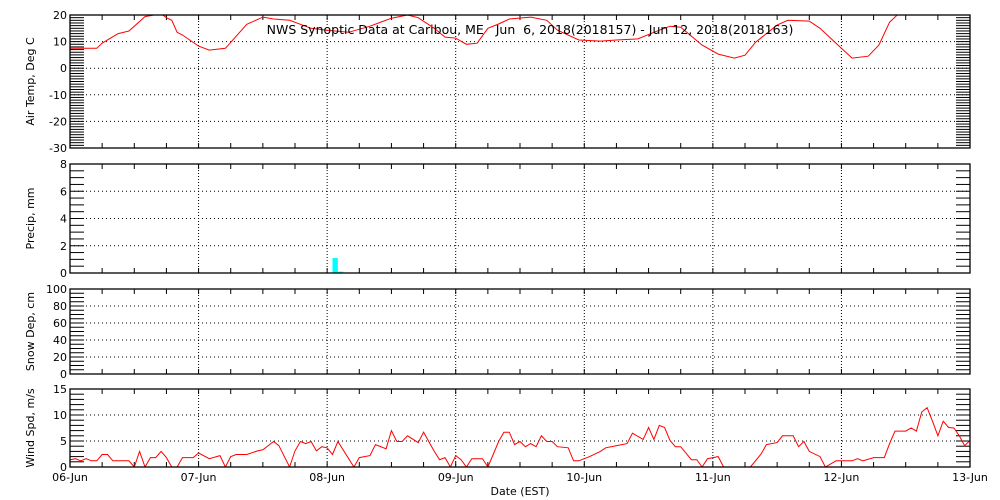  Describe the element at coordinates (63, 164) in the screenshot. I see `precip-y-tick-label: 8` at that location.